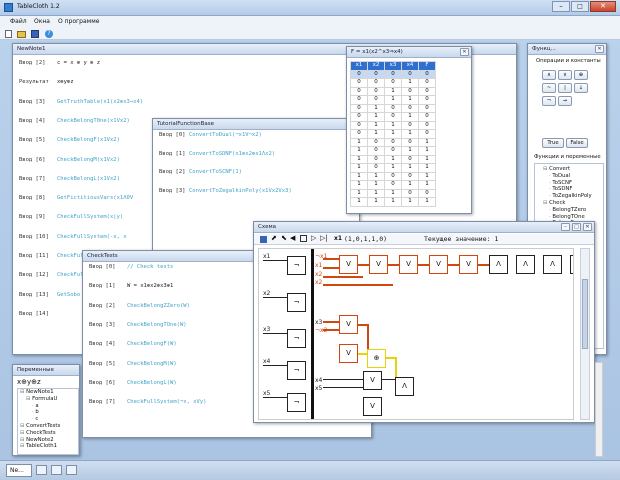  I want to click on tree-item: · ToDual, so click(569, 176).